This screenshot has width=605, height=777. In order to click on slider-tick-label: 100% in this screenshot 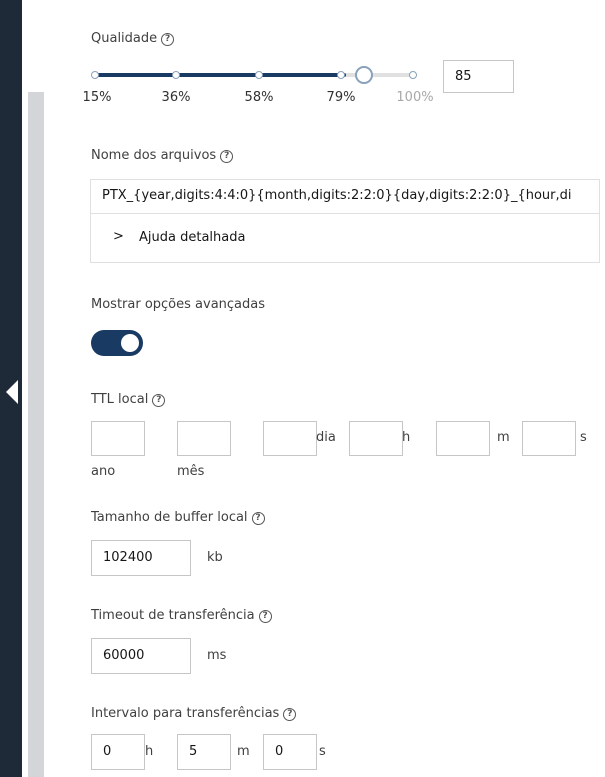, I will do `click(415, 97)`.